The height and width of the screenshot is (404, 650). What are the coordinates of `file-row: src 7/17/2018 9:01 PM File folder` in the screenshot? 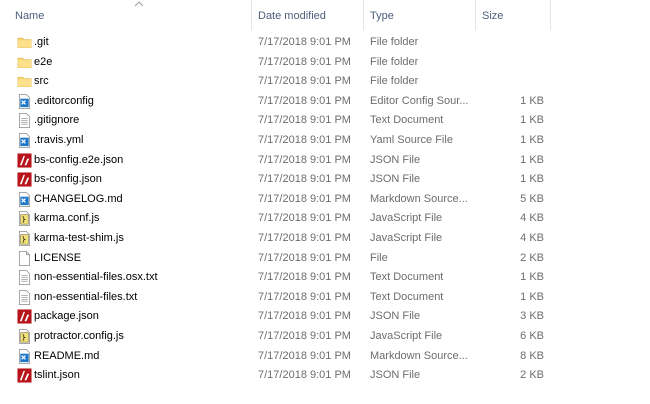 It's located at (280, 81).